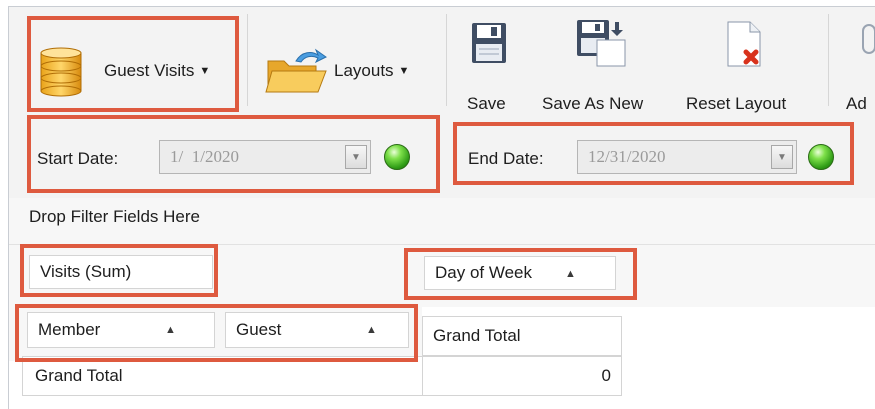  What do you see at coordinates (506, 158) in the screenshot?
I see `end-date-label: End Date:` at bounding box center [506, 158].